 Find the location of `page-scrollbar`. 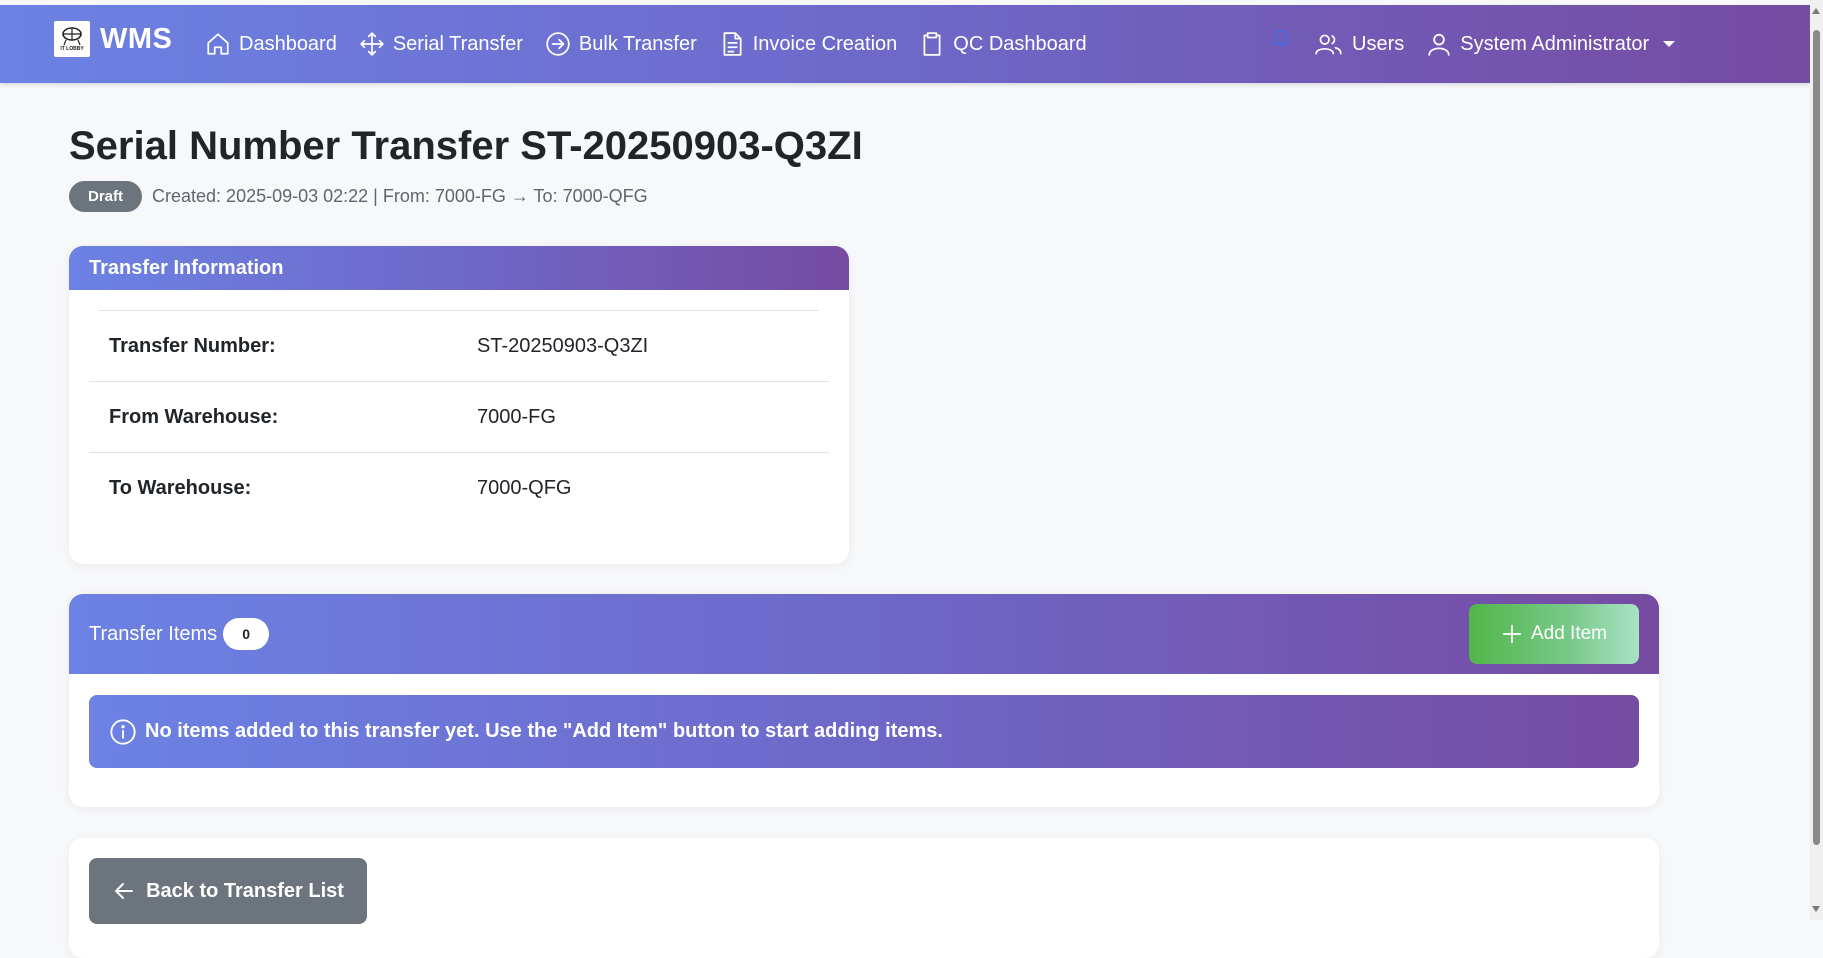

page-scrollbar is located at coordinates (1816, 460).